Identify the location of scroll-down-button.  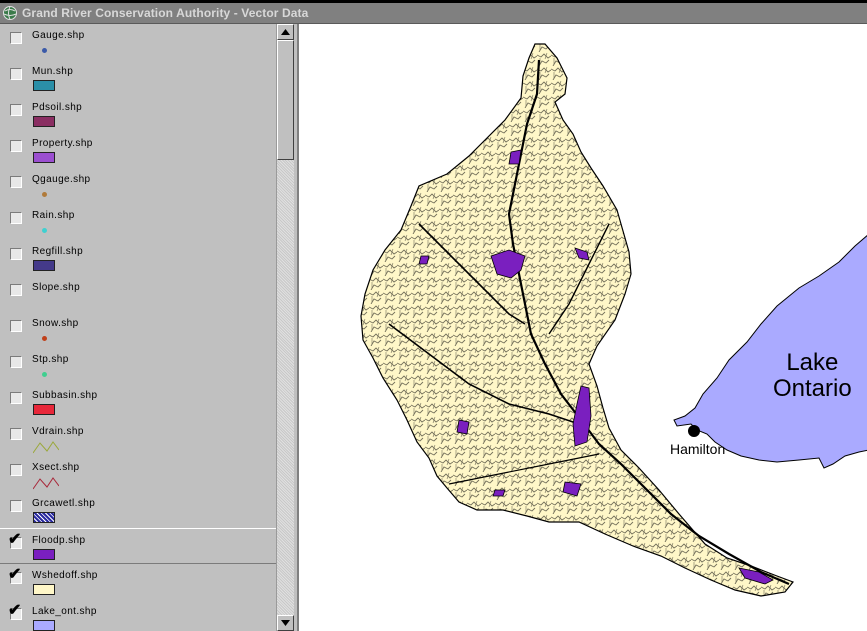
(285, 623).